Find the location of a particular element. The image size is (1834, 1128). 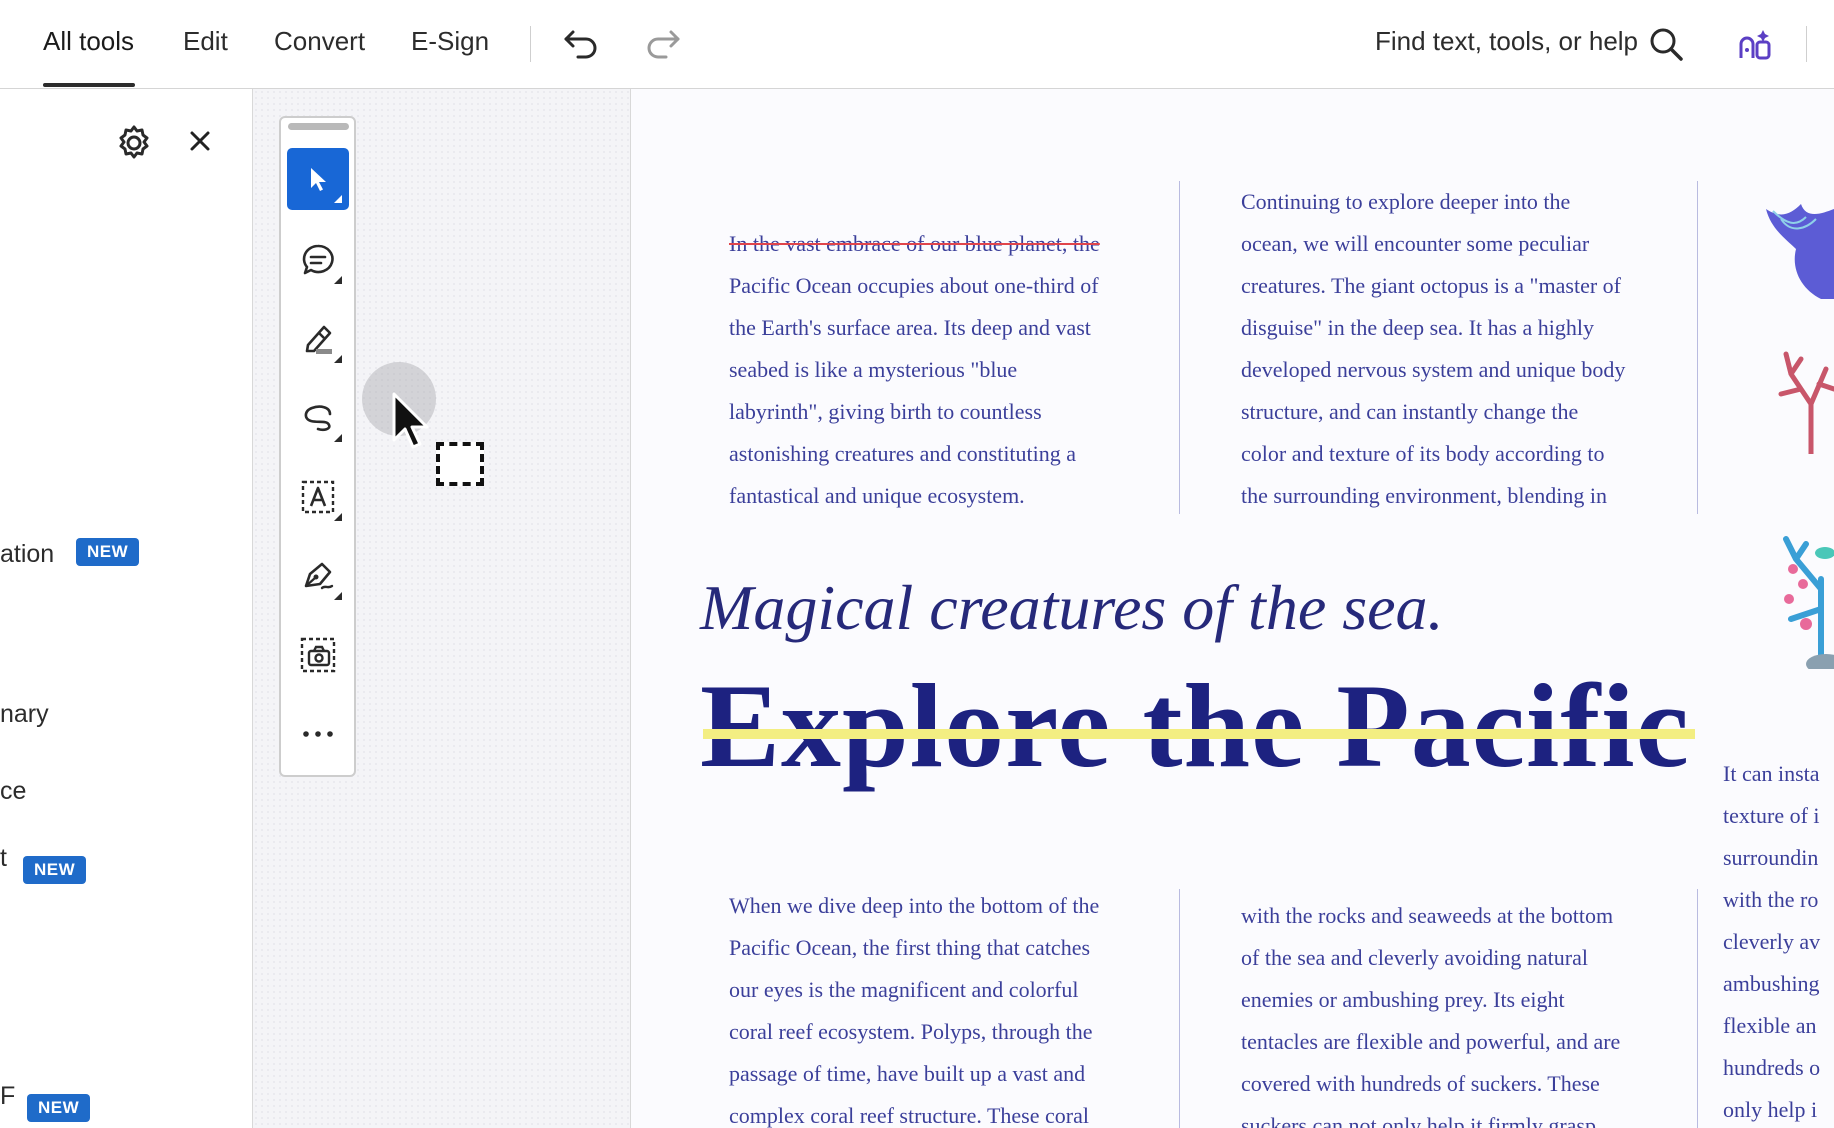

tab-edit: Edit is located at coordinates (205, 41).